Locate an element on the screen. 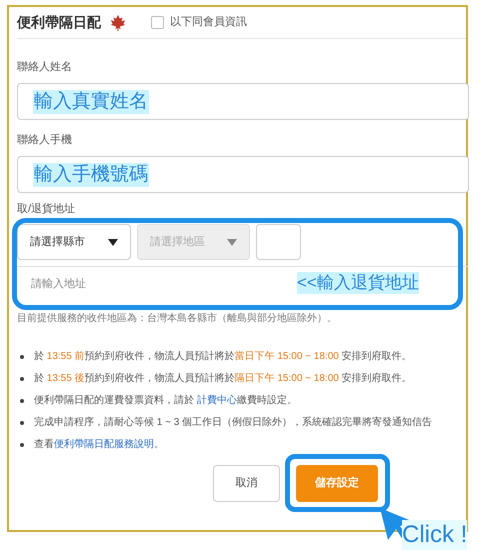 The image size is (485, 552). text-link: 計費中心 is located at coordinates (216, 400).